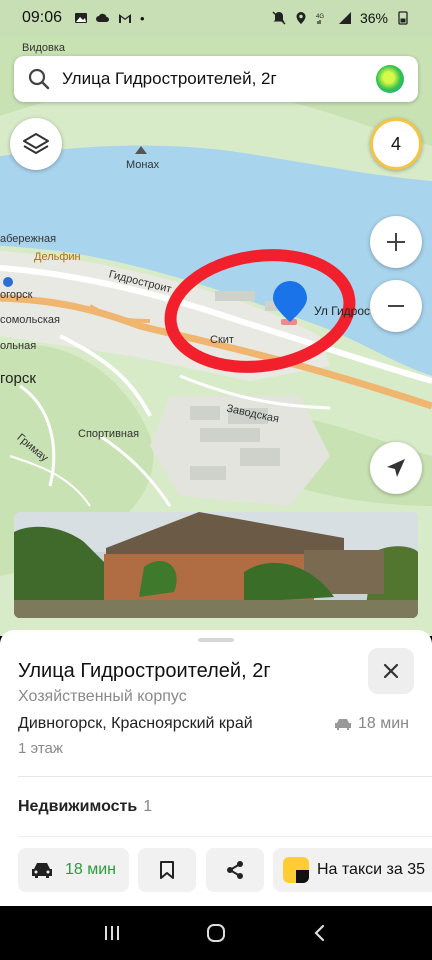  I want to click on minus-icon, so click(396, 306).